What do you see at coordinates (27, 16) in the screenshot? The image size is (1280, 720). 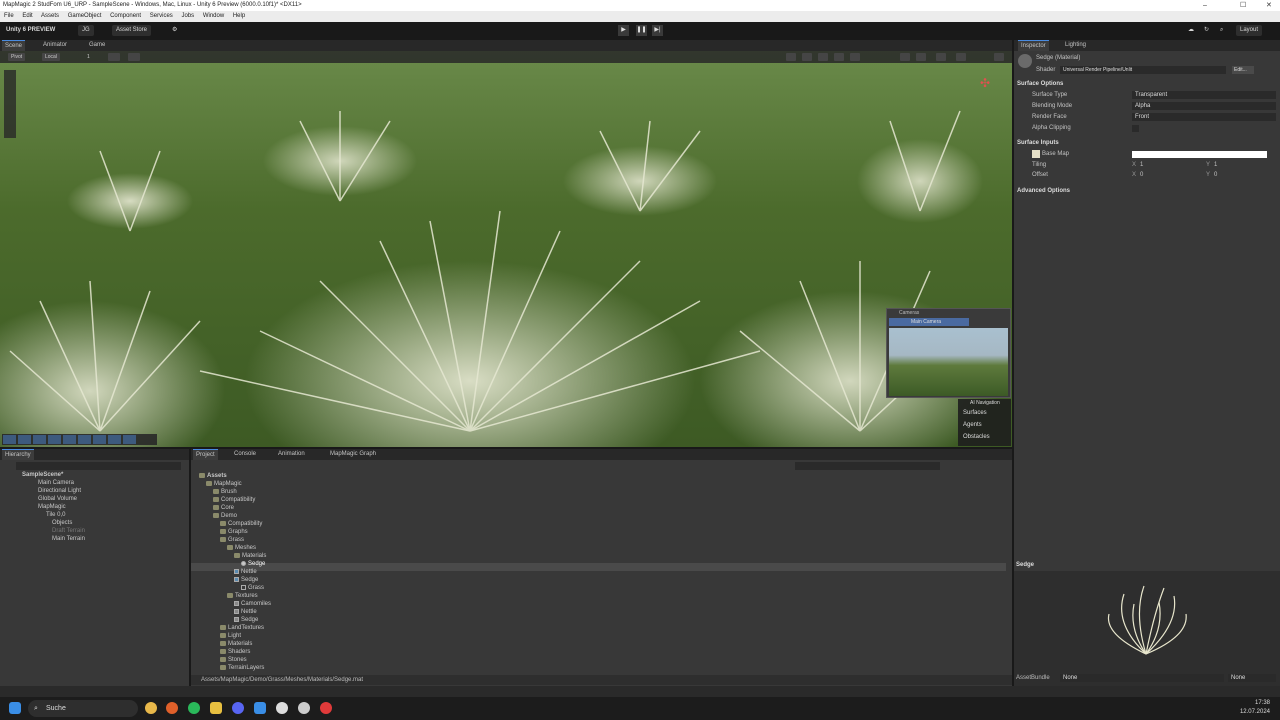 I see `menu-edit: Edit` at bounding box center [27, 16].